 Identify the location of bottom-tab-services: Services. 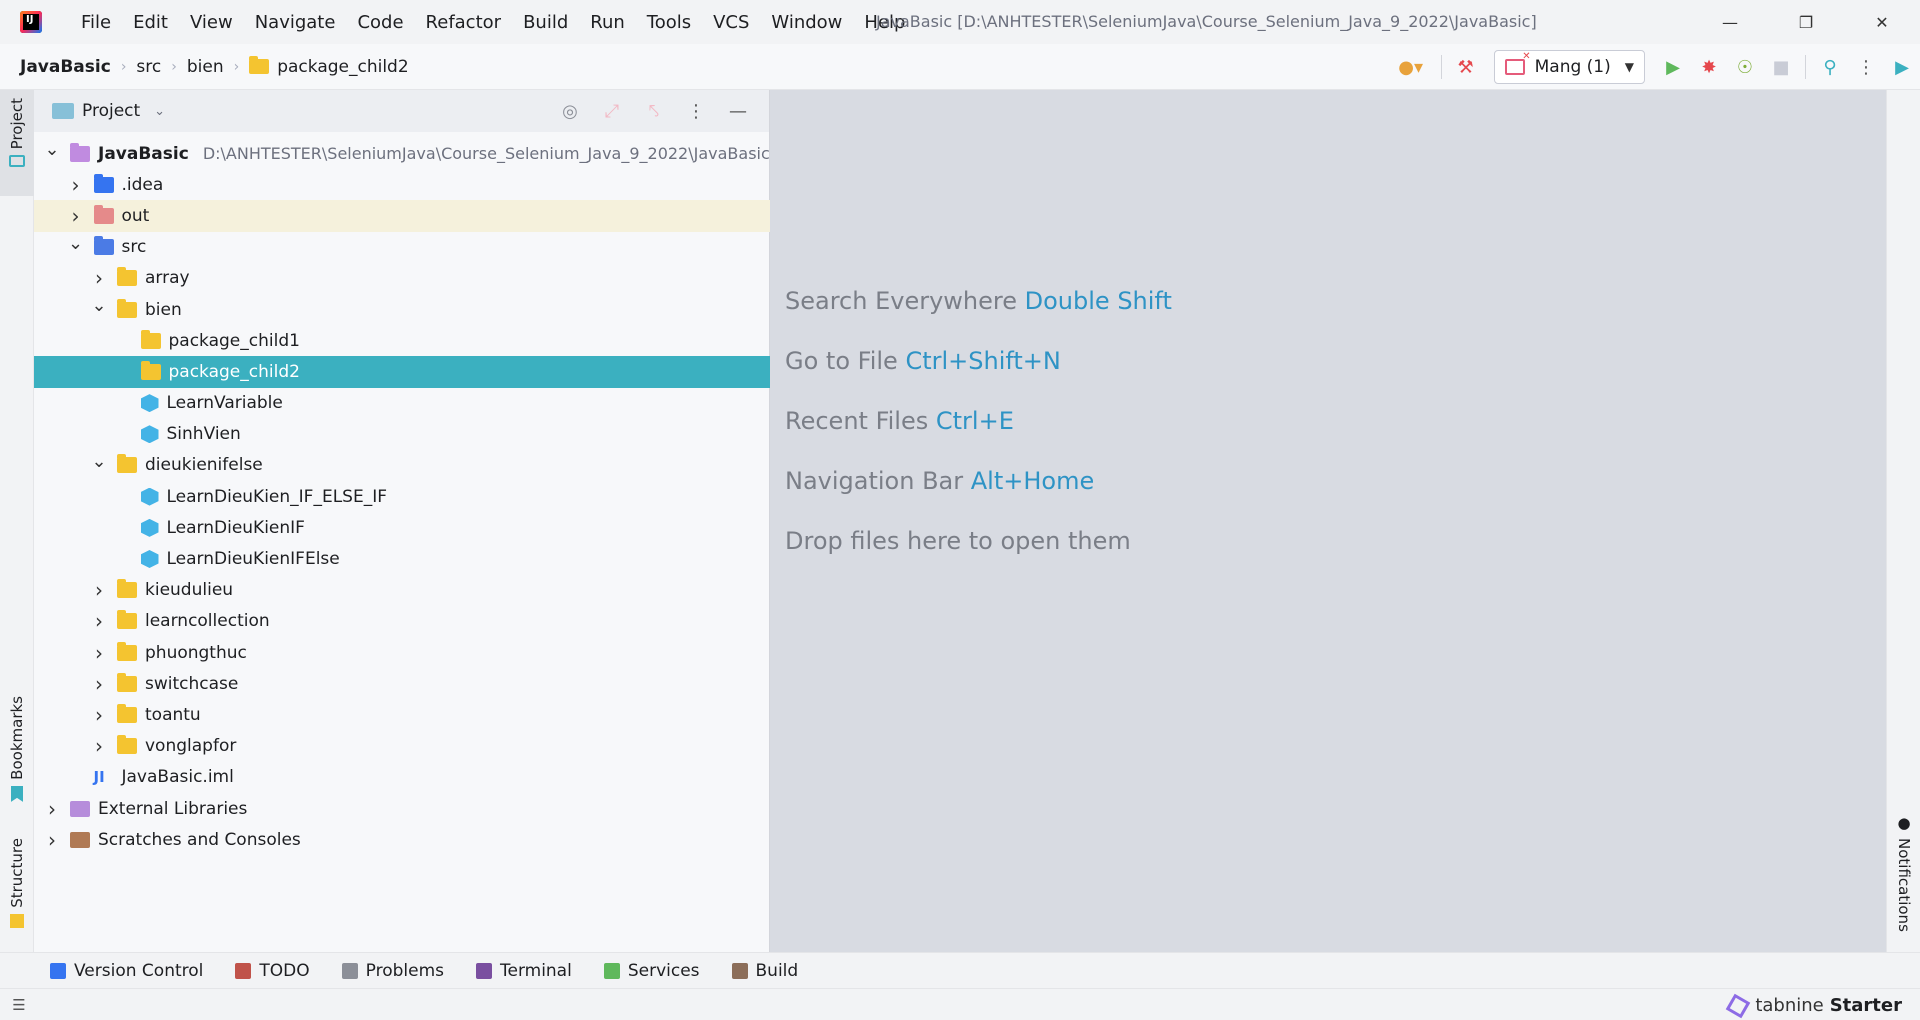
(651, 971).